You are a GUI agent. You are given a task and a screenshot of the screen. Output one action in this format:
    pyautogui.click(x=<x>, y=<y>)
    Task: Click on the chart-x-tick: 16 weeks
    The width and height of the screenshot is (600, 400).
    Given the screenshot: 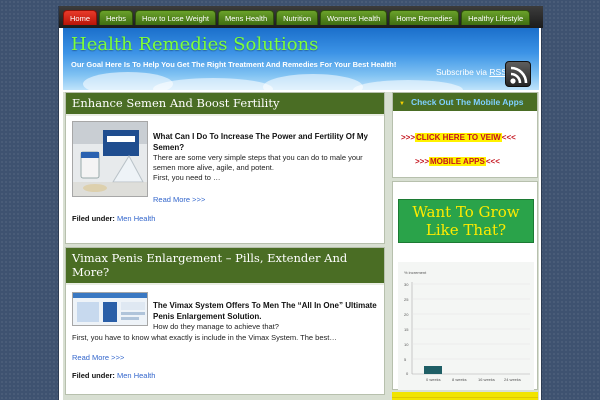 What is the action you would take?
    pyautogui.click(x=486, y=379)
    